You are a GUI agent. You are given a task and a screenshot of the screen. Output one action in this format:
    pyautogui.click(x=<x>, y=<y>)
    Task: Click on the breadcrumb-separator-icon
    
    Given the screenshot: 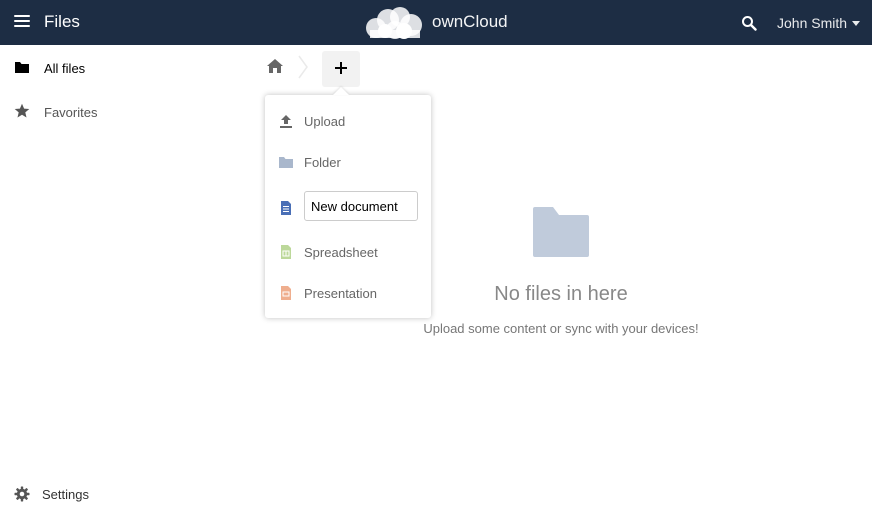 What is the action you would take?
    pyautogui.click(x=303, y=67)
    